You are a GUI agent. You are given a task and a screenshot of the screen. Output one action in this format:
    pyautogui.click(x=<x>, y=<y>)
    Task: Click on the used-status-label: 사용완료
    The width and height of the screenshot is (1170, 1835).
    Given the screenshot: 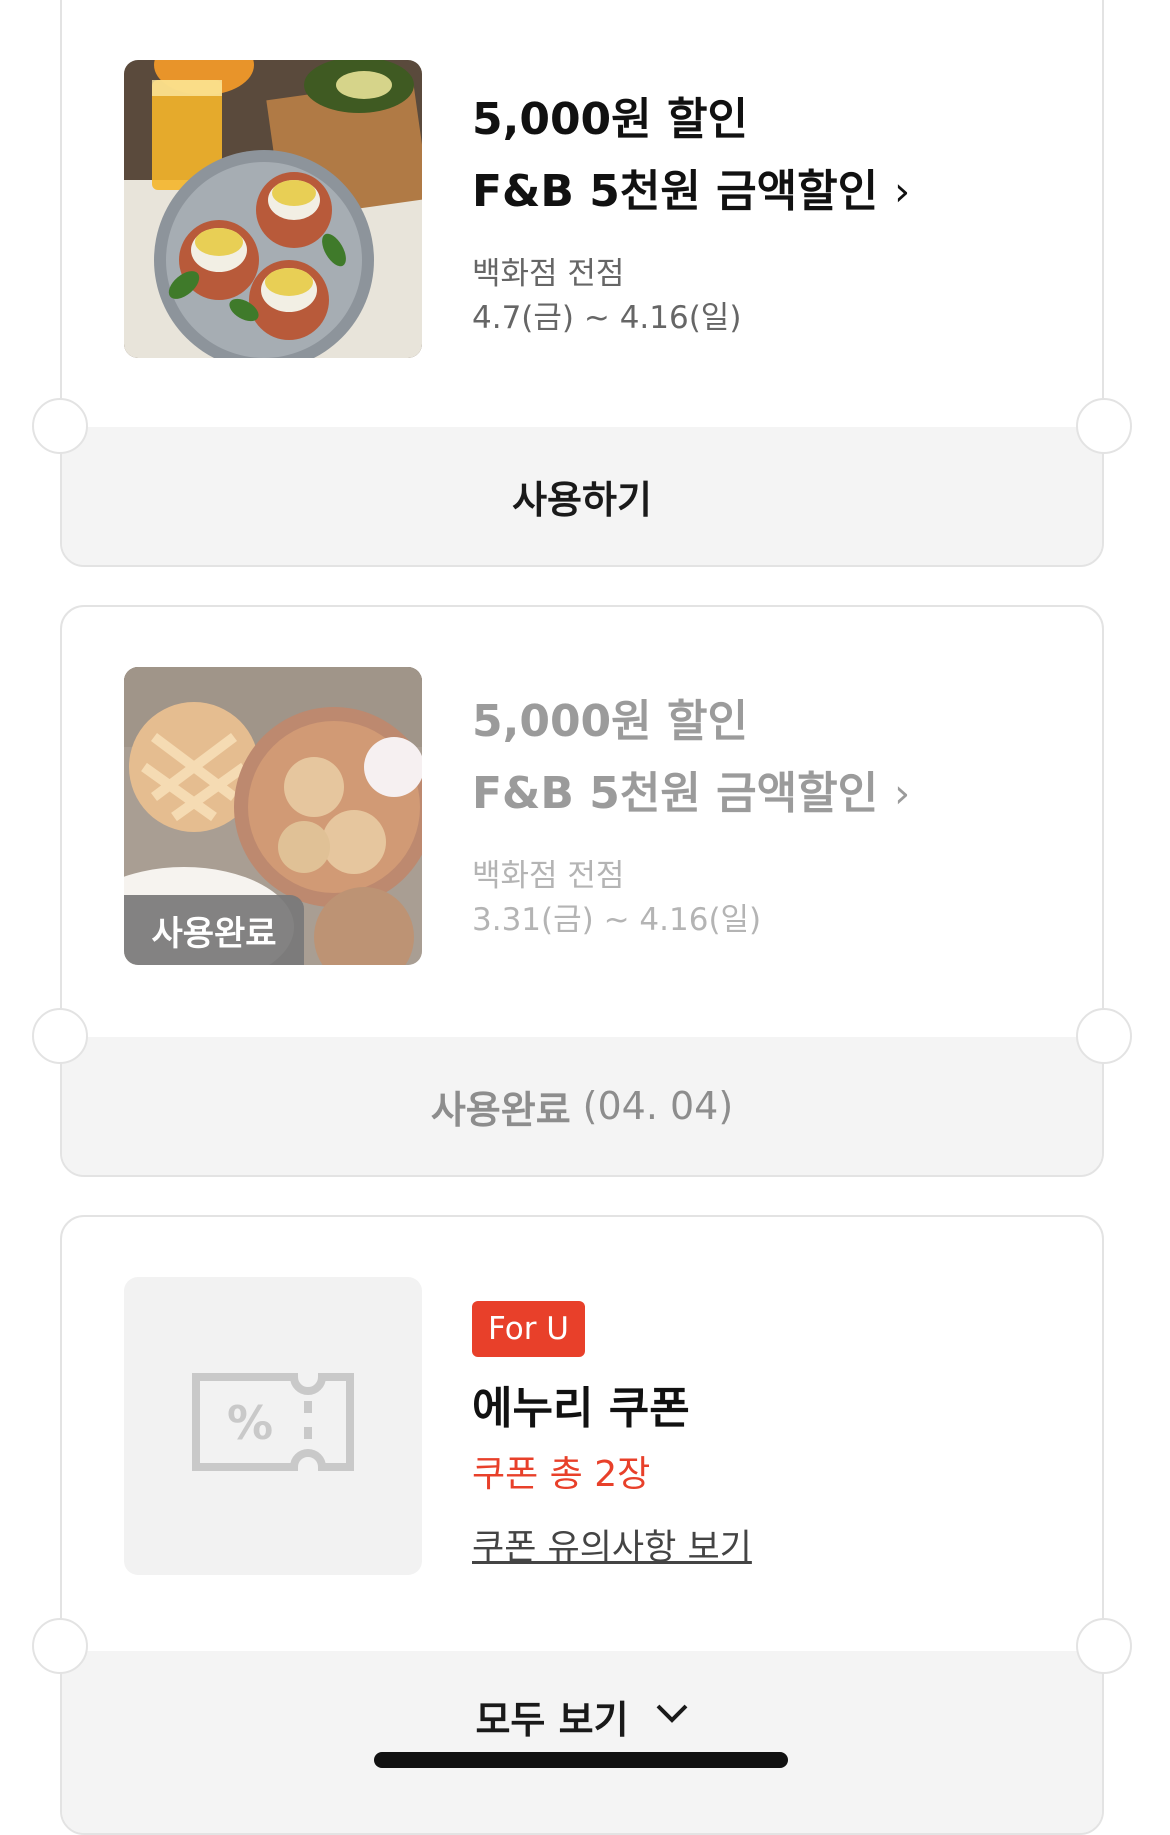 What is the action you would take?
    pyautogui.click(x=500, y=1109)
    